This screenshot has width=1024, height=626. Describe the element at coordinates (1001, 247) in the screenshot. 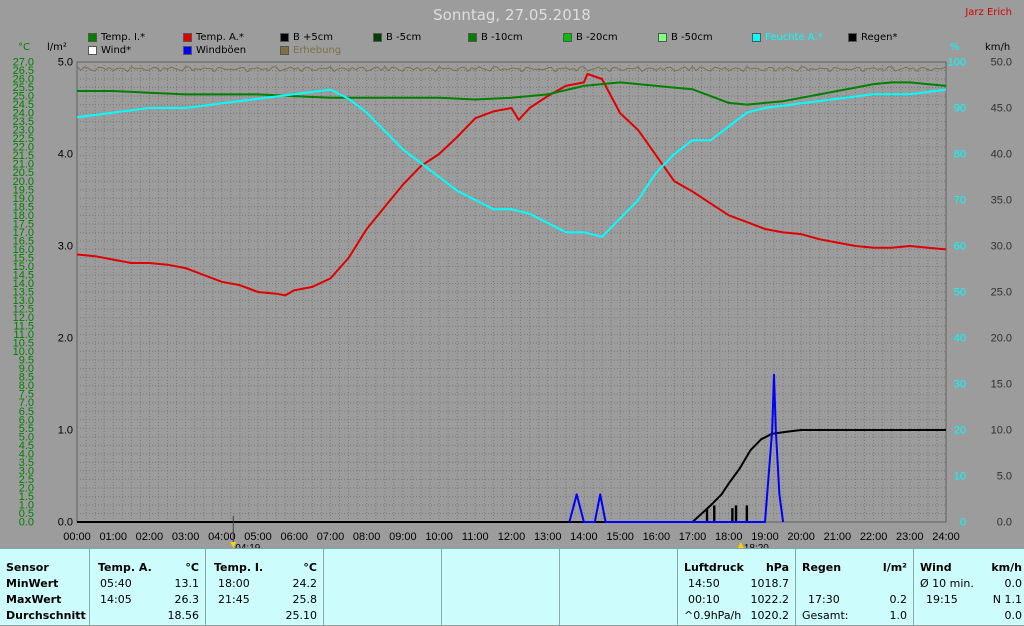

I see `wind-axis-tick: 30.0` at that location.